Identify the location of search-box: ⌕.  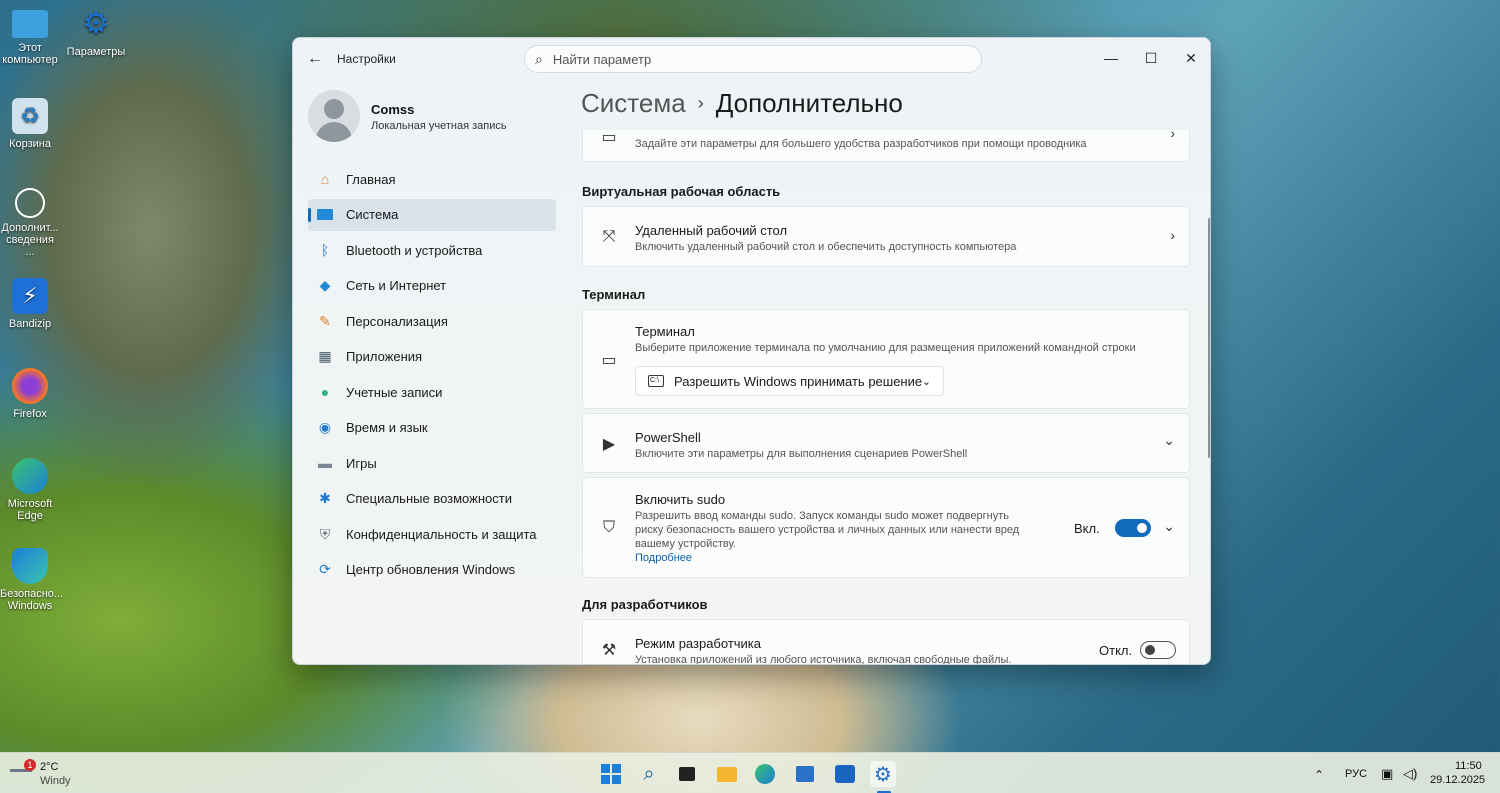
(753, 59).